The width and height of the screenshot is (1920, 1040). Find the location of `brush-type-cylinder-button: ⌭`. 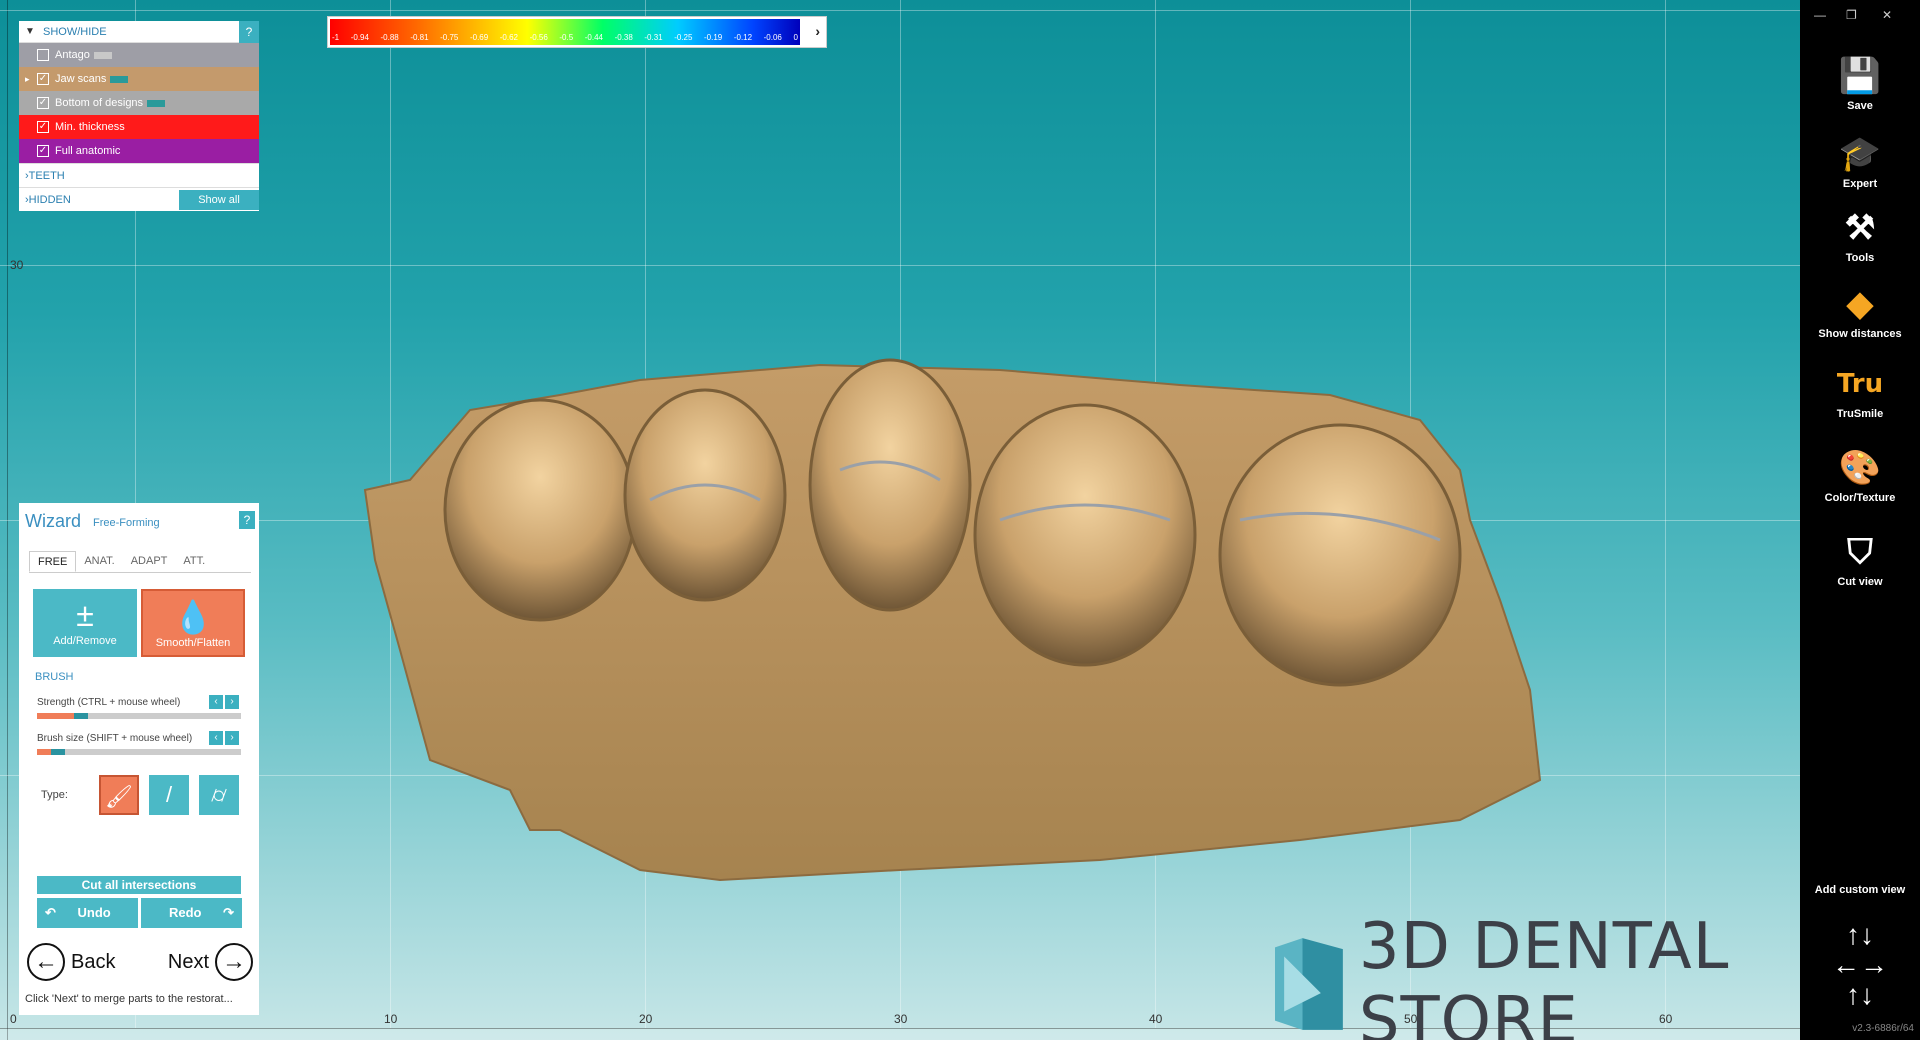

brush-type-cylinder-button: ⌭ is located at coordinates (219, 795).